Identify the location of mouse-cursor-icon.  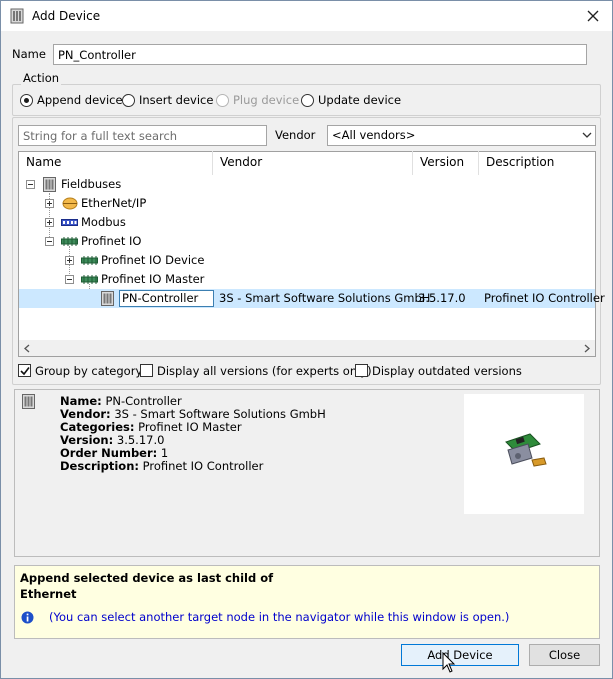
(449, 662).